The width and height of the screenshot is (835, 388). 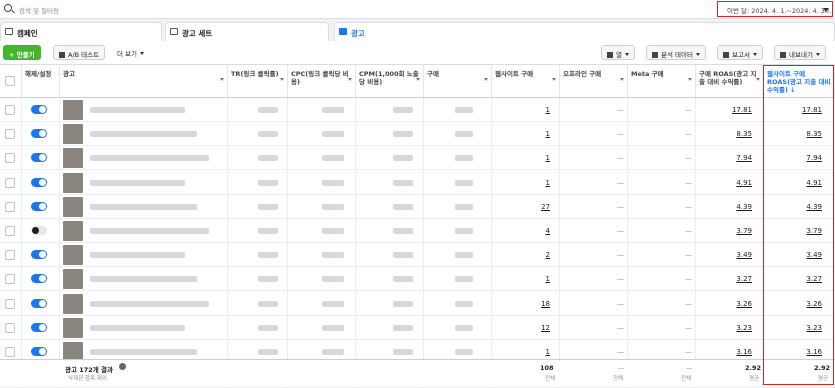 What do you see at coordinates (417, 110) in the screenshot?
I see `table-row: 1 — — 17.81 17.81` at bounding box center [417, 110].